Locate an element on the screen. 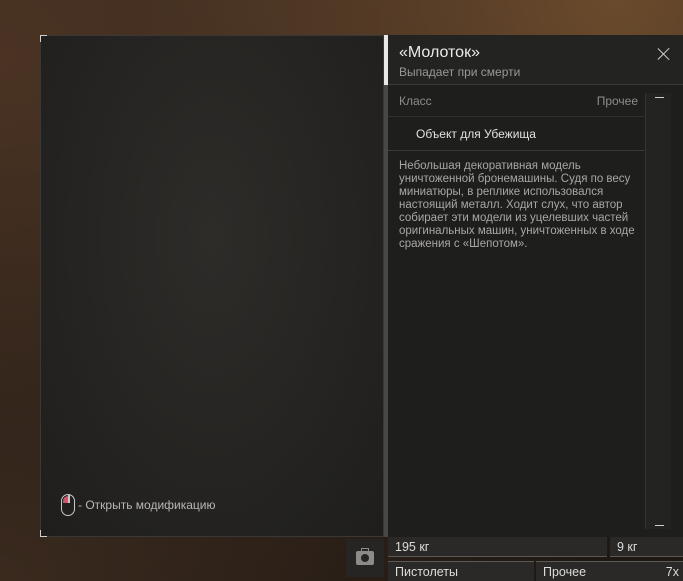 Image resolution: width=683 pixels, height=581 pixels. item-class-row: Класс Прочее is located at coordinates (516, 101).